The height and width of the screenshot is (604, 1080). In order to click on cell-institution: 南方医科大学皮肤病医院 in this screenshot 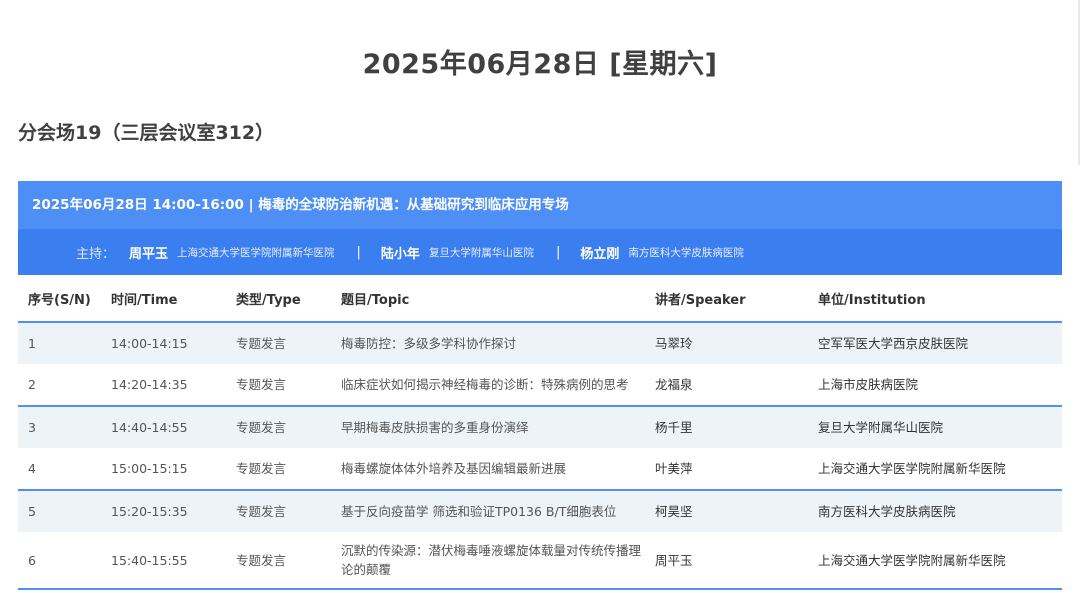, I will do `click(935, 511)`.